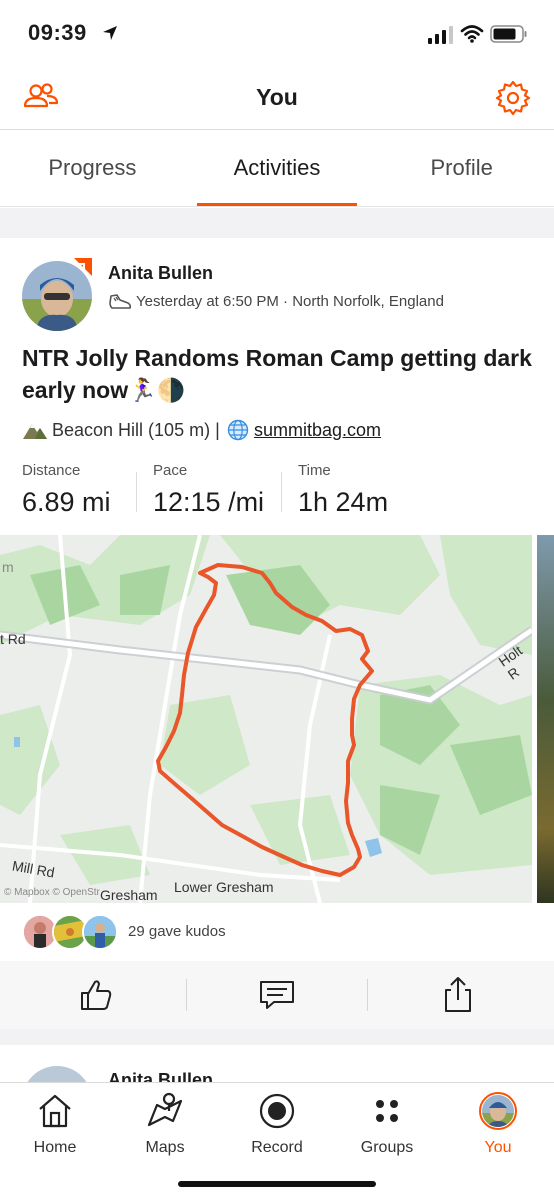 The image size is (554, 1200). I want to click on map-icon, so click(165, 1109).